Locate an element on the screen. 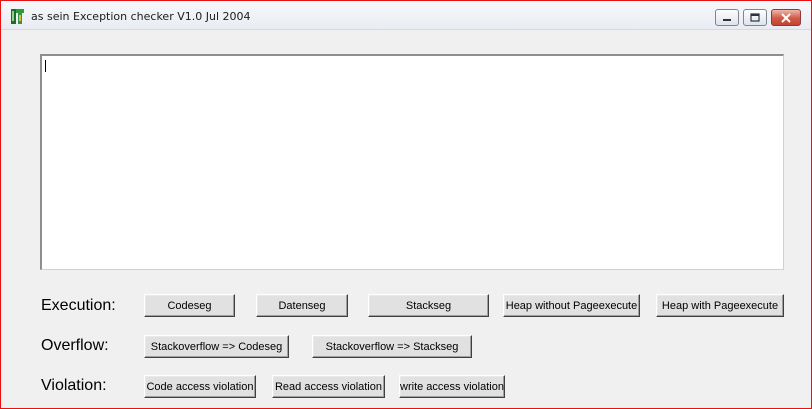 This screenshot has width=812, height=409. heap-without-pageexecute-button: Heap without Pageexecute is located at coordinates (571, 305).